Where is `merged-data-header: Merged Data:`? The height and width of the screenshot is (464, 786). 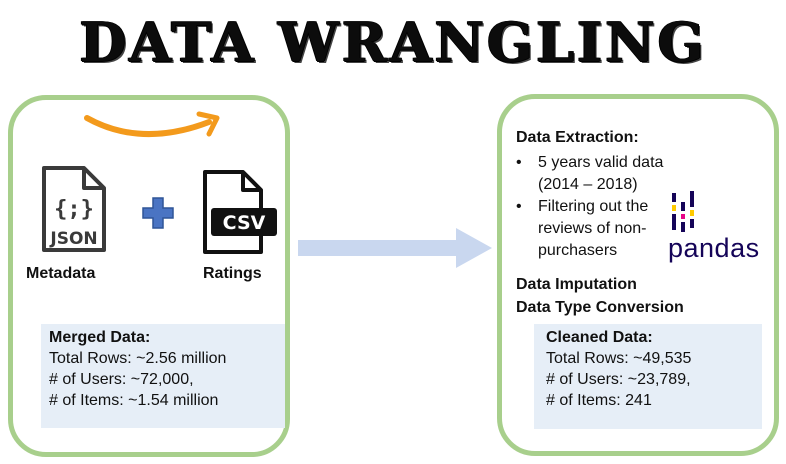
merged-data-header: Merged Data: is located at coordinates (100, 337).